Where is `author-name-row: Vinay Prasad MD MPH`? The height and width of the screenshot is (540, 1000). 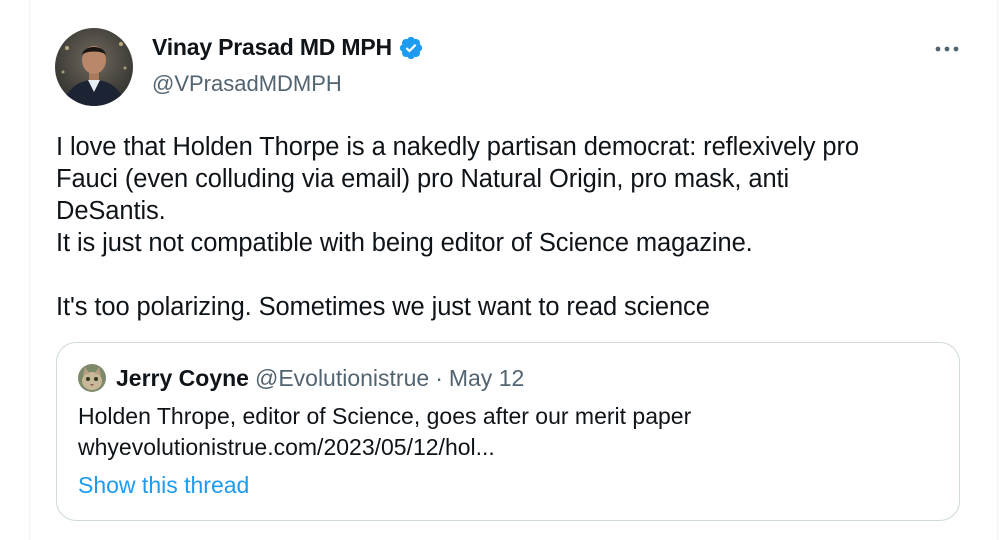
author-name-row: Vinay Prasad MD MPH is located at coordinates (288, 47).